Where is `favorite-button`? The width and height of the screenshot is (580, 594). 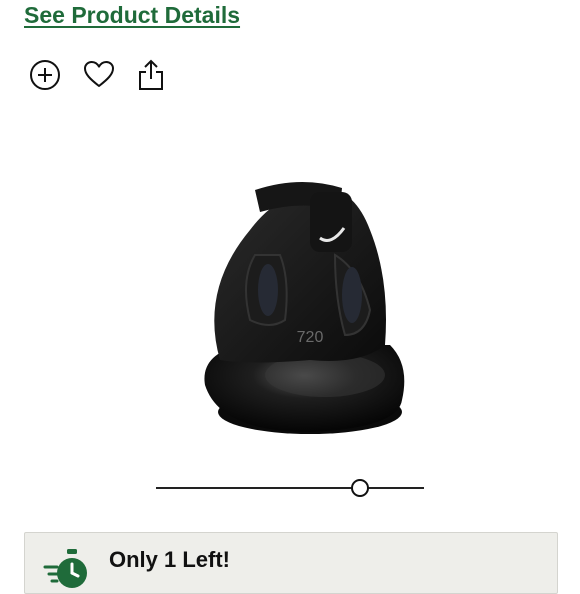 favorite-button is located at coordinates (99, 75).